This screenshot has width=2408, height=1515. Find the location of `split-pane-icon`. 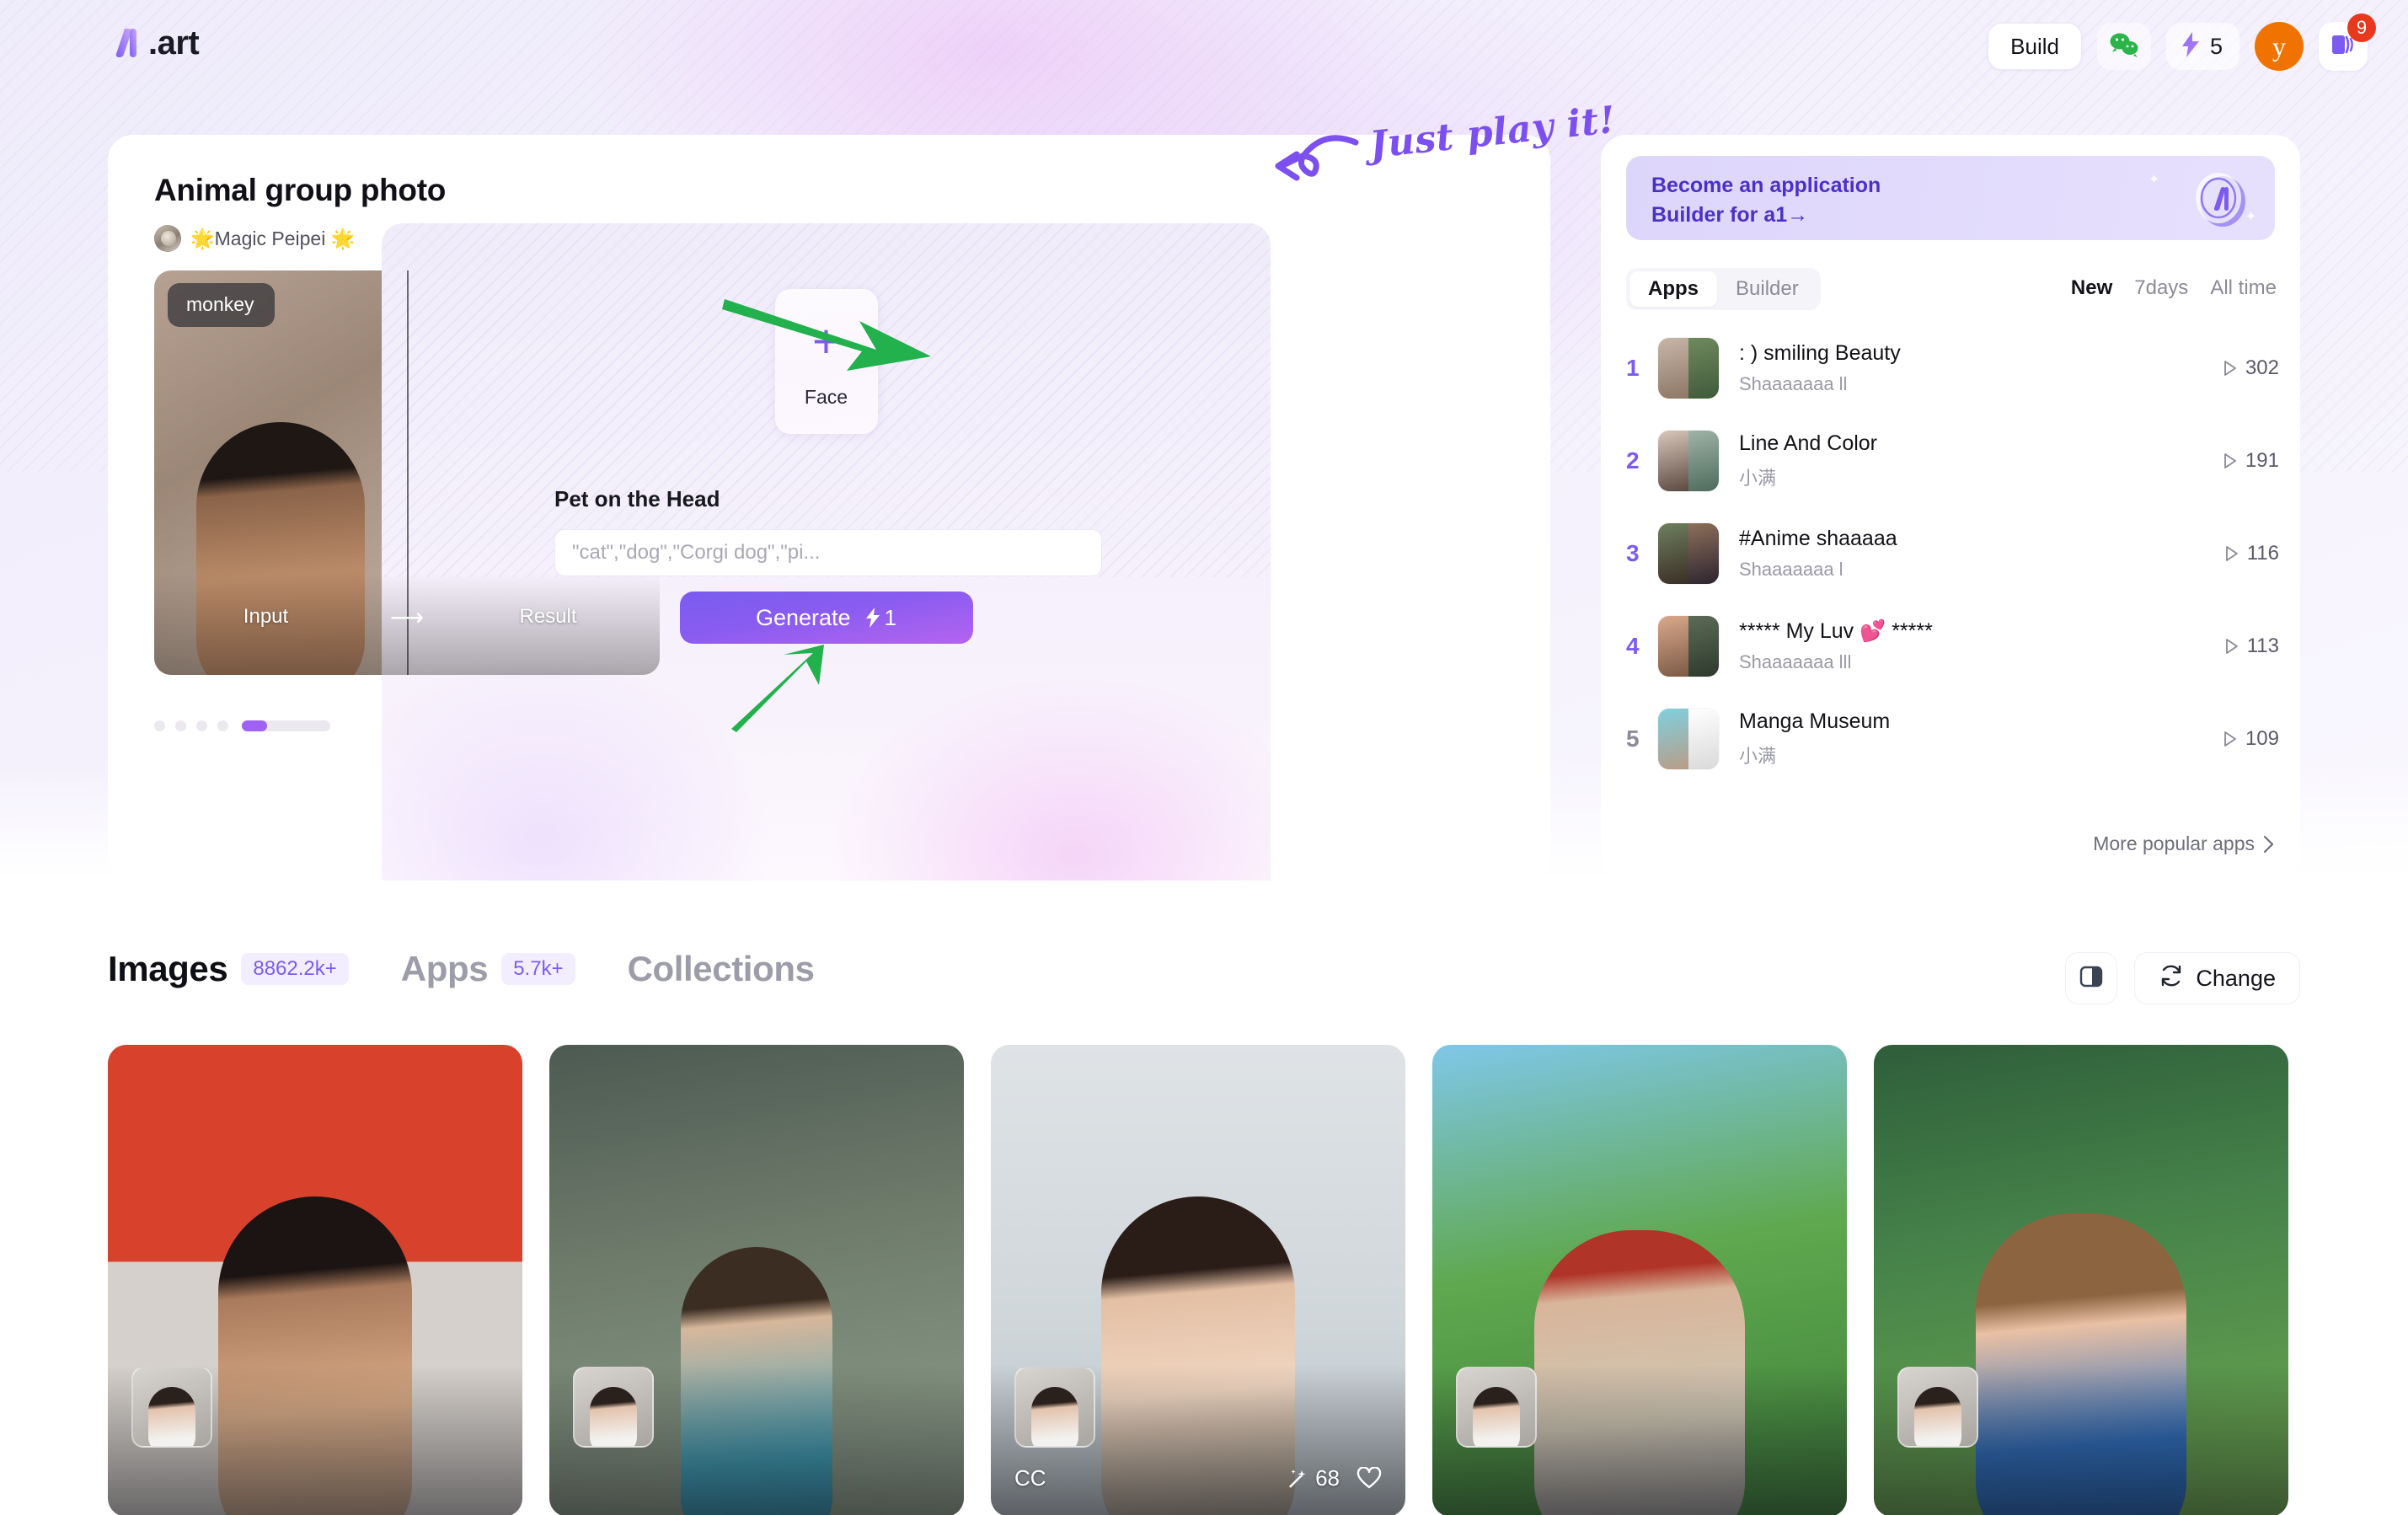

split-pane-icon is located at coordinates (2091, 978).